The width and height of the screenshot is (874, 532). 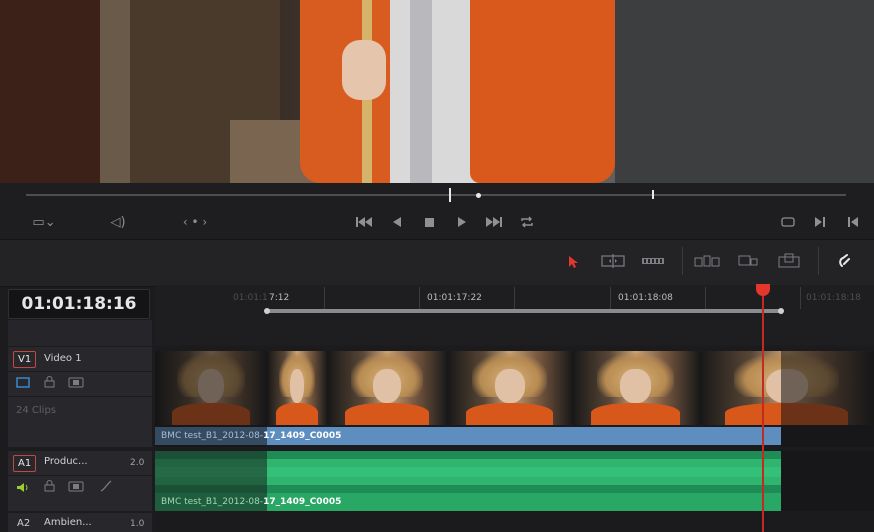 I want to click on speaker-icon, so click(x=23, y=489).